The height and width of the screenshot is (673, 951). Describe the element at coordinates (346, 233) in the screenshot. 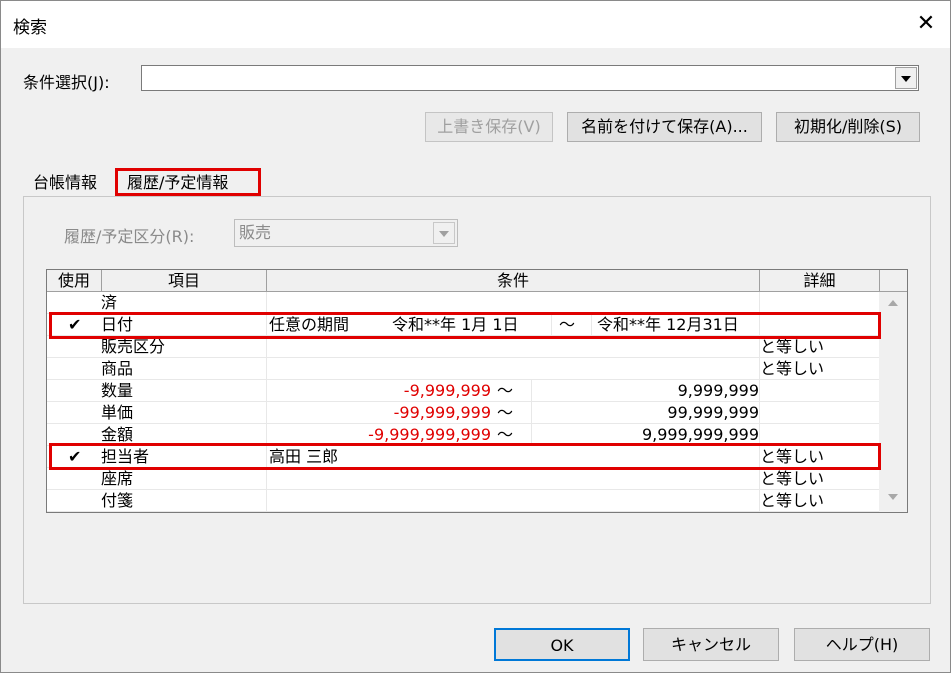

I see `category-select: 販売` at that location.